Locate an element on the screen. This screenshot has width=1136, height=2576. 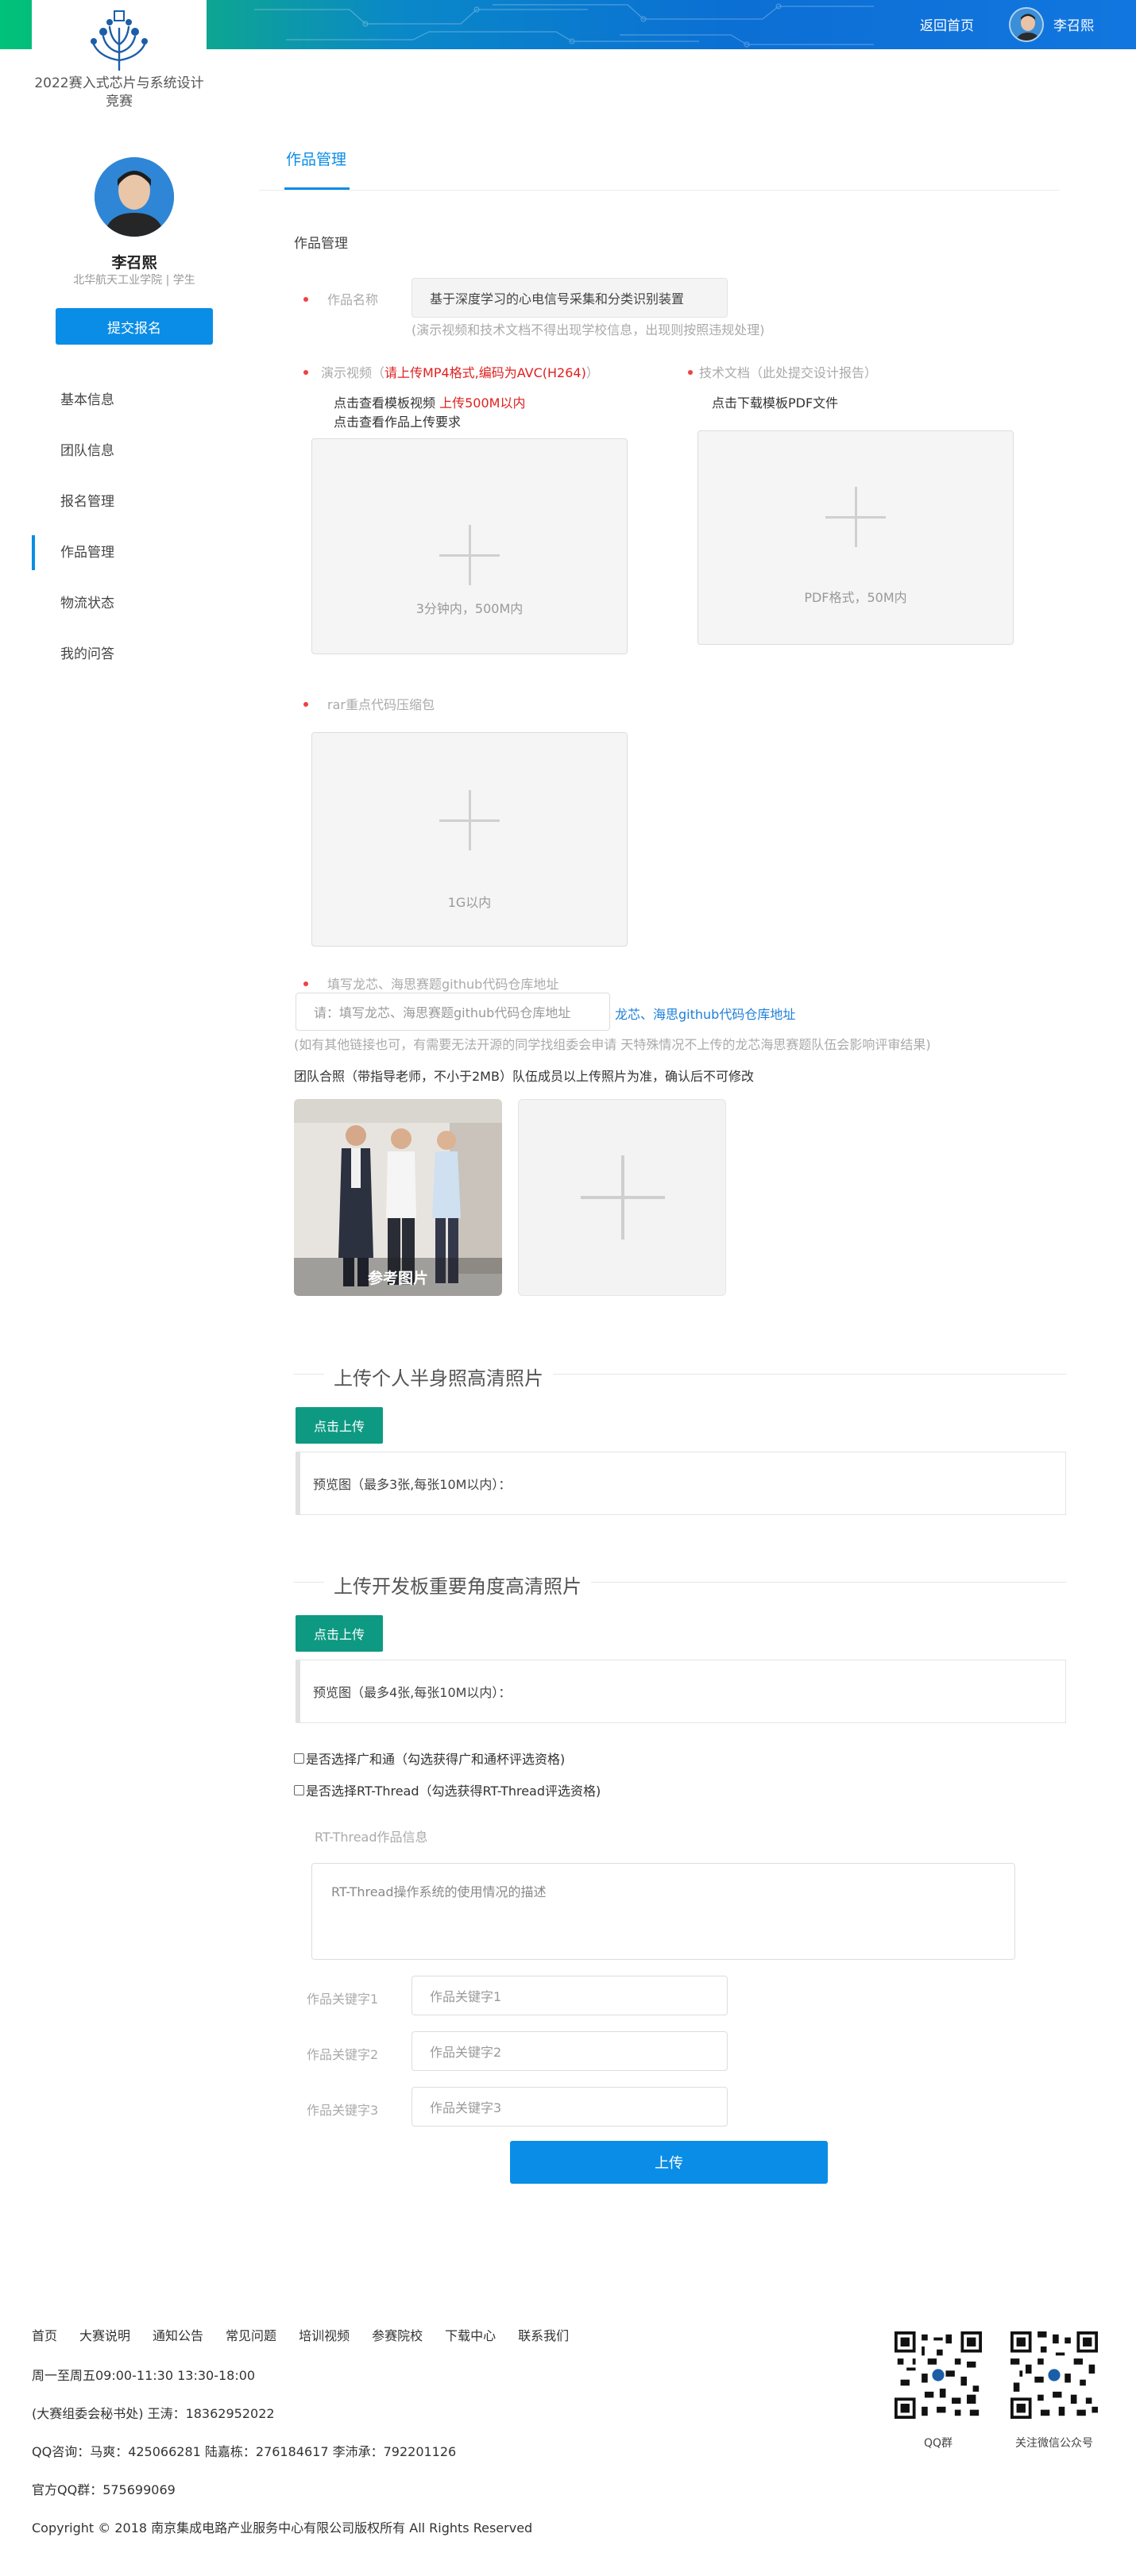
fibocom-checkbox-label: 是否选择广和通（勾选获得广和通杯评选资格) is located at coordinates (436, 1759).